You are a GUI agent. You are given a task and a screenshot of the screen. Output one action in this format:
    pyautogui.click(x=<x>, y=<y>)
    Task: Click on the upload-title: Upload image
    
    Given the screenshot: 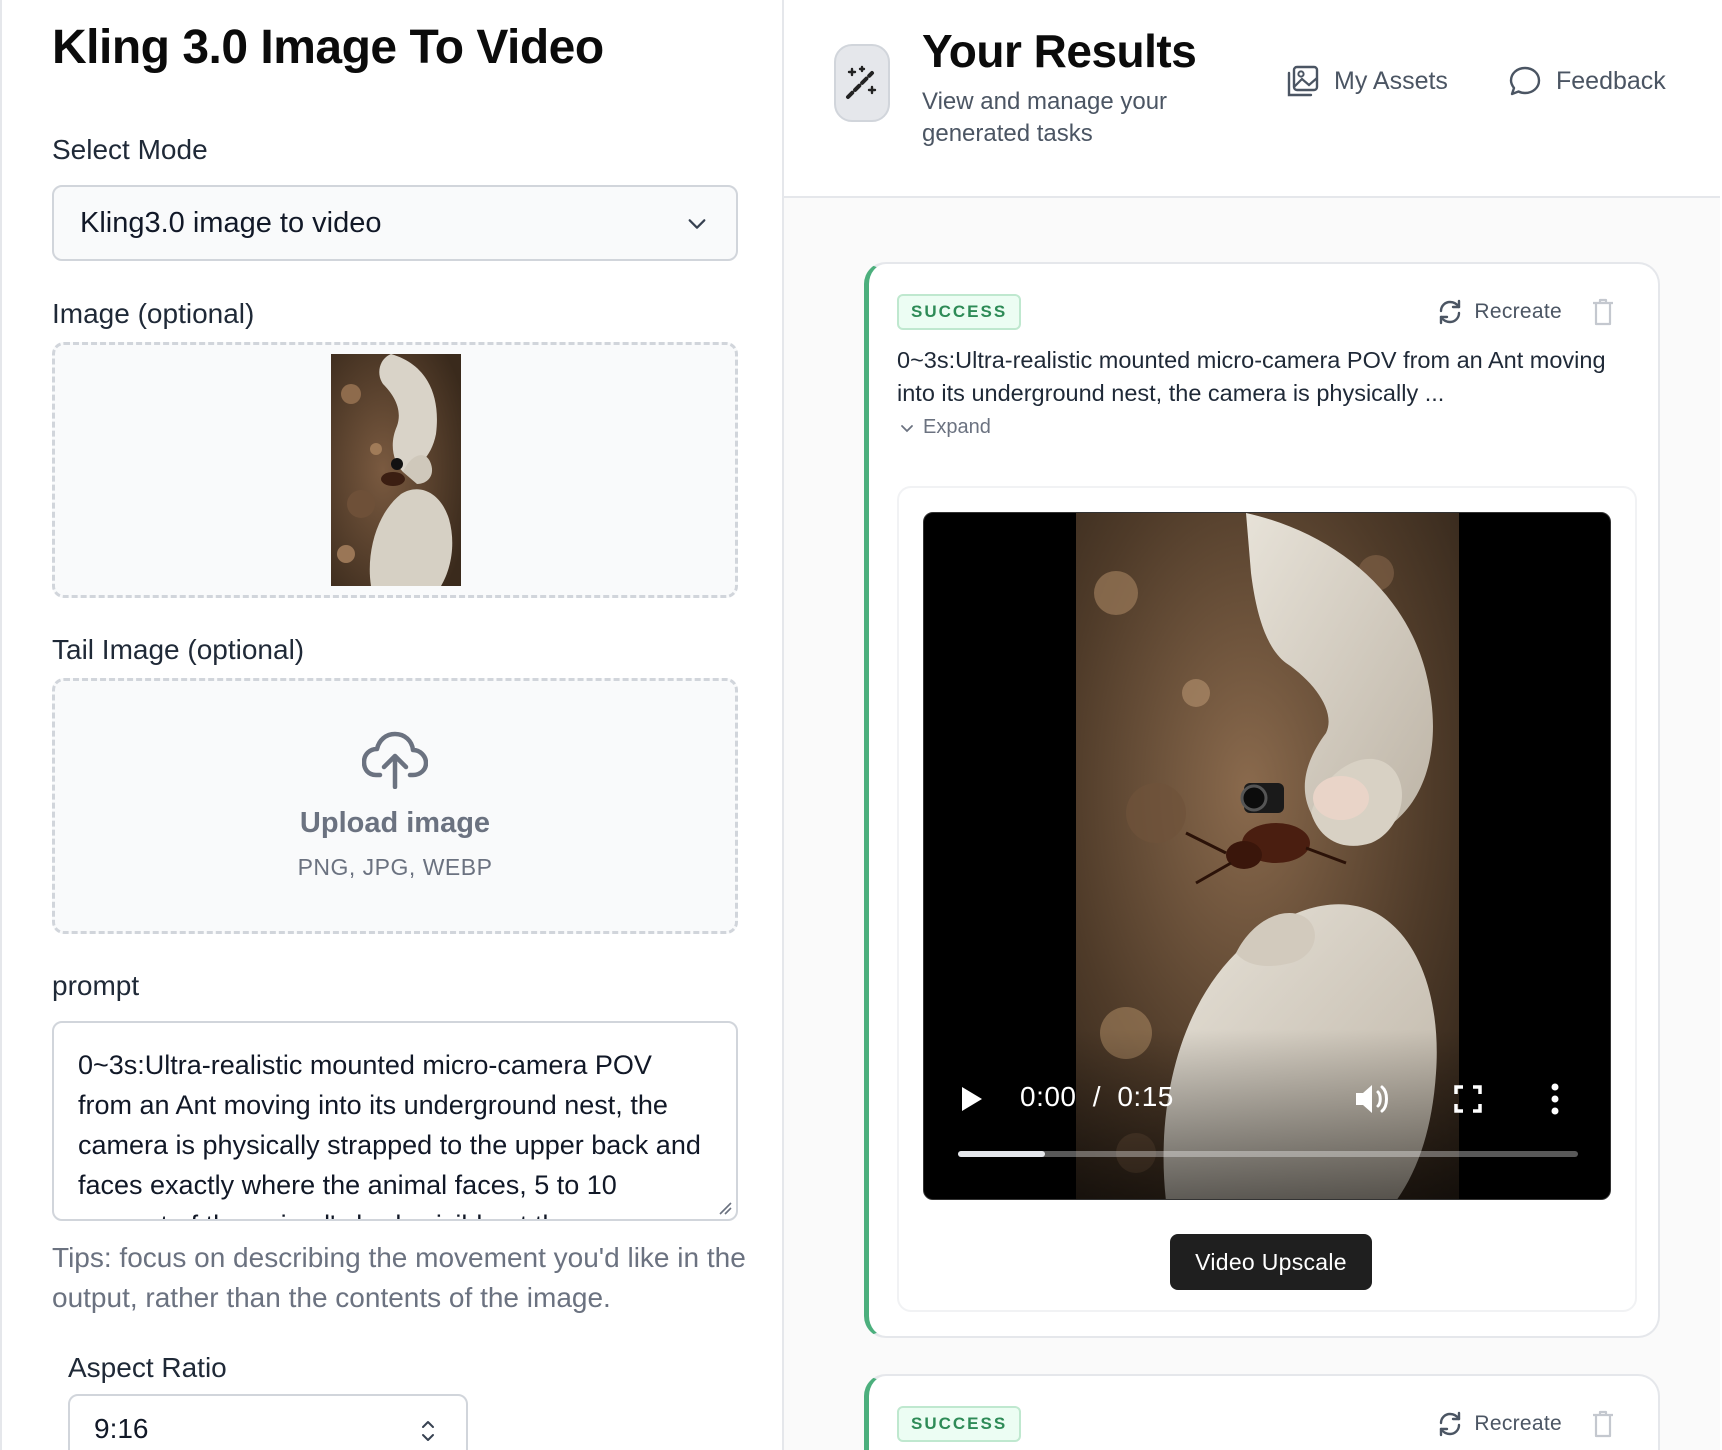 What is the action you would take?
    pyautogui.click(x=395, y=823)
    